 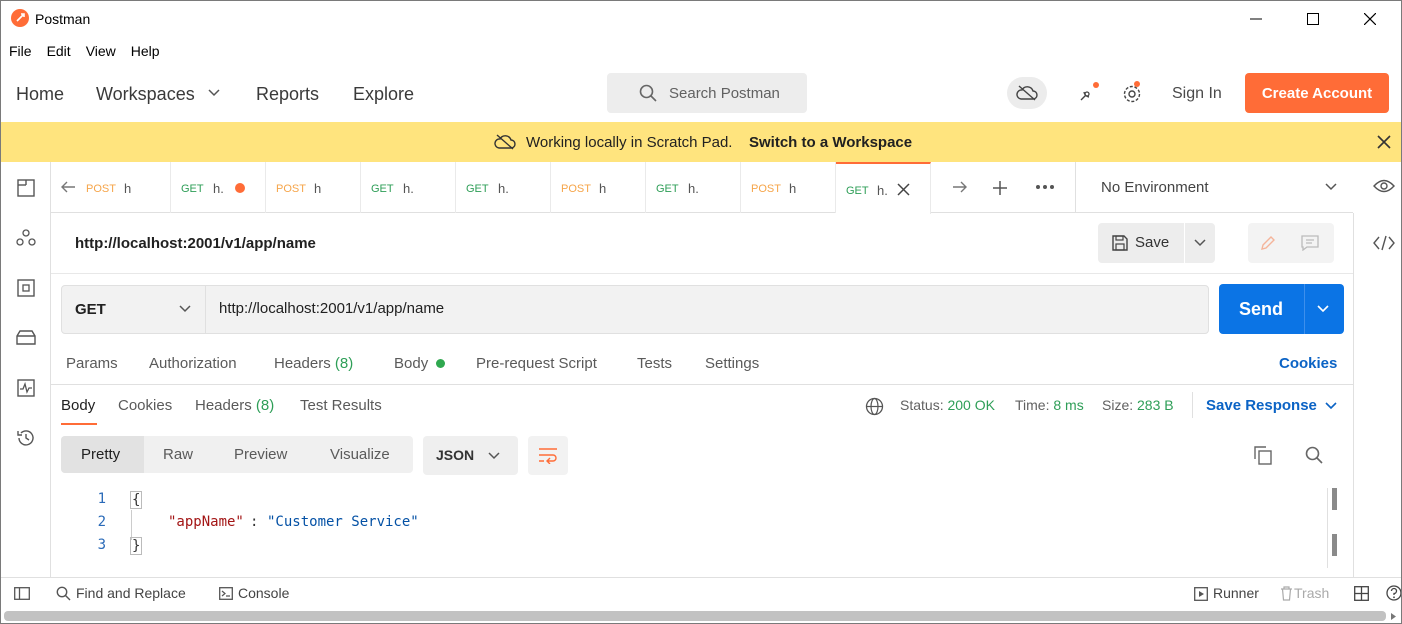 What do you see at coordinates (1313, 19) in the screenshot?
I see `maximize-button` at bounding box center [1313, 19].